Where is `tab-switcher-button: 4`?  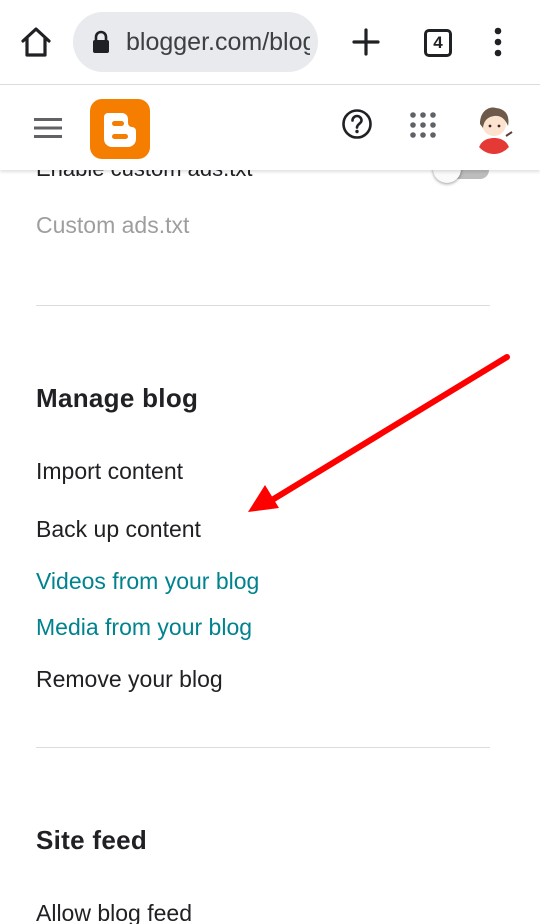 tab-switcher-button: 4 is located at coordinates (438, 43).